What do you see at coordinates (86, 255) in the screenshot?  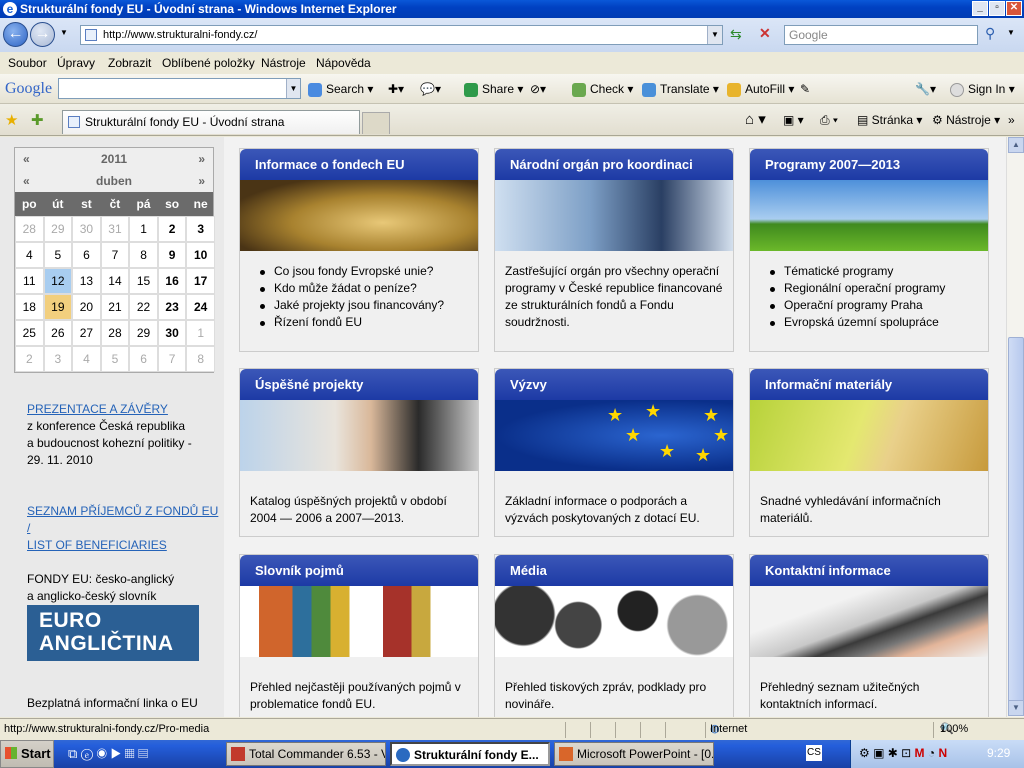 I see `calendar-day: 6` at bounding box center [86, 255].